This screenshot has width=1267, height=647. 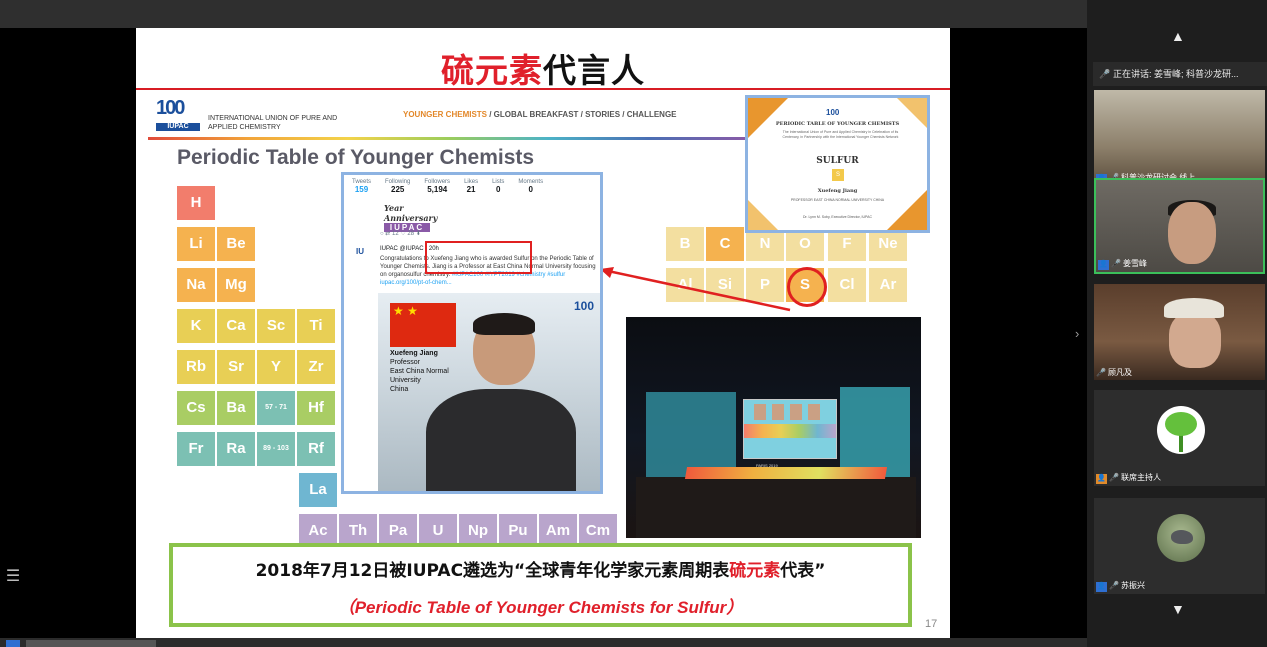 What do you see at coordinates (360, 251) in the screenshot?
I see `iupac-avatar-icon: IU` at bounding box center [360, 251].